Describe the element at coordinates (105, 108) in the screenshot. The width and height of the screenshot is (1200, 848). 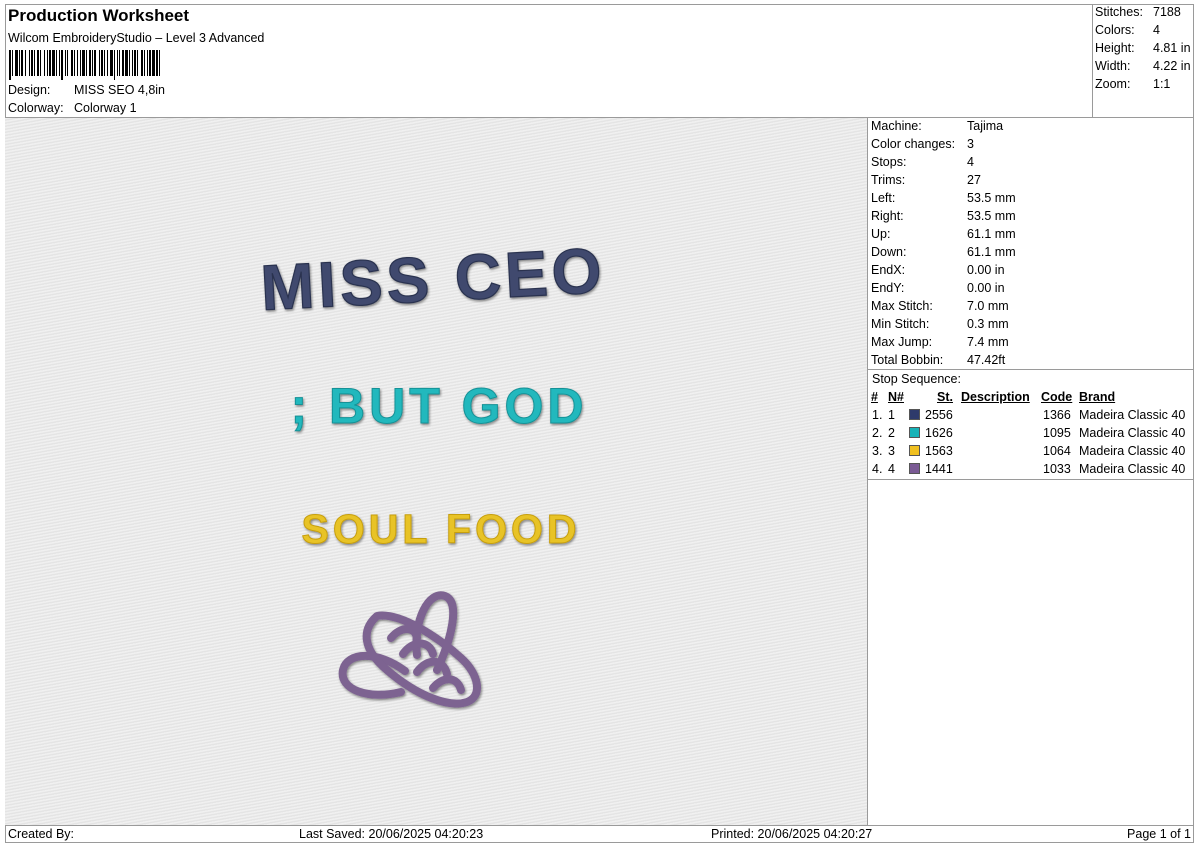
I see `colorway-value: Colorway 1` at that location.